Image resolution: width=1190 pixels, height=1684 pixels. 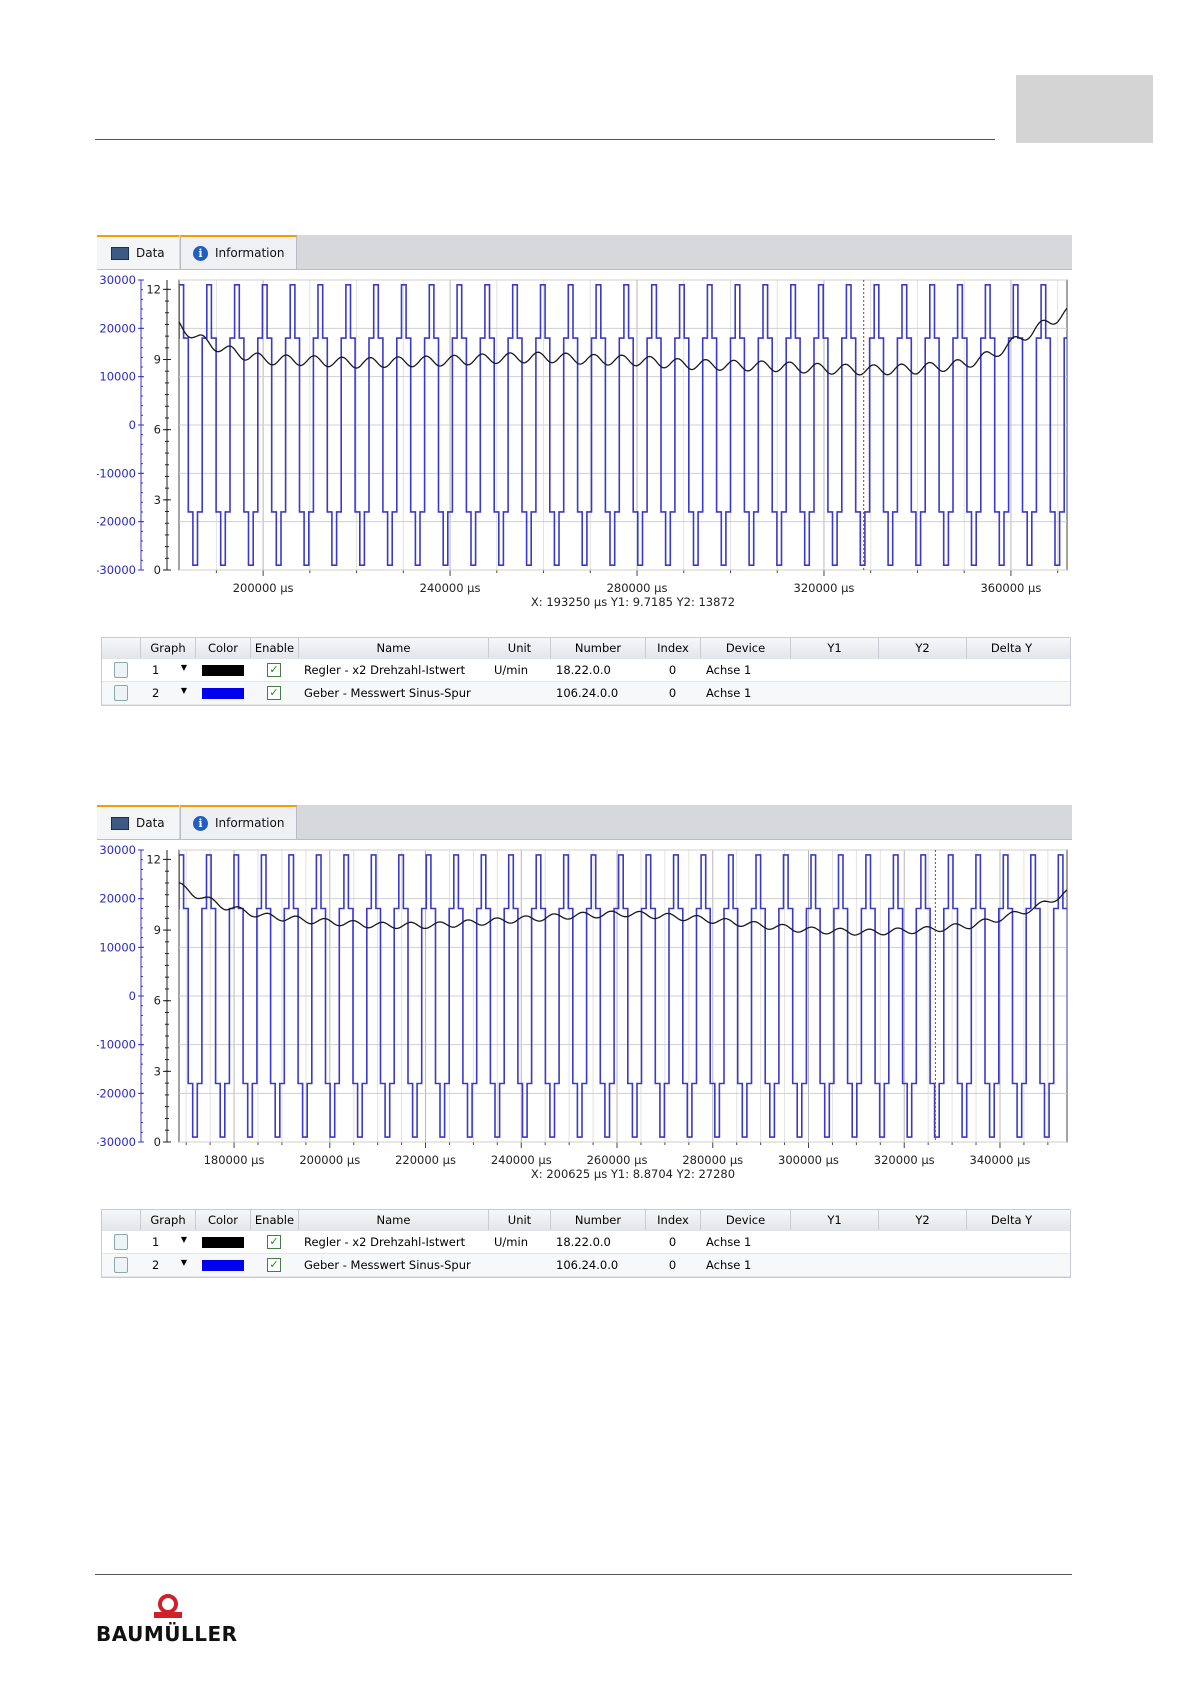 I want to click on y1-tick-label: 3, so click(x=157, y=500).